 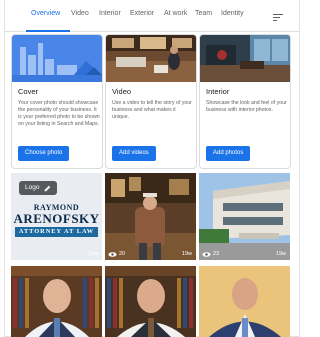 I want to click on logo-chip: Logo, so click(x=38, y=188).